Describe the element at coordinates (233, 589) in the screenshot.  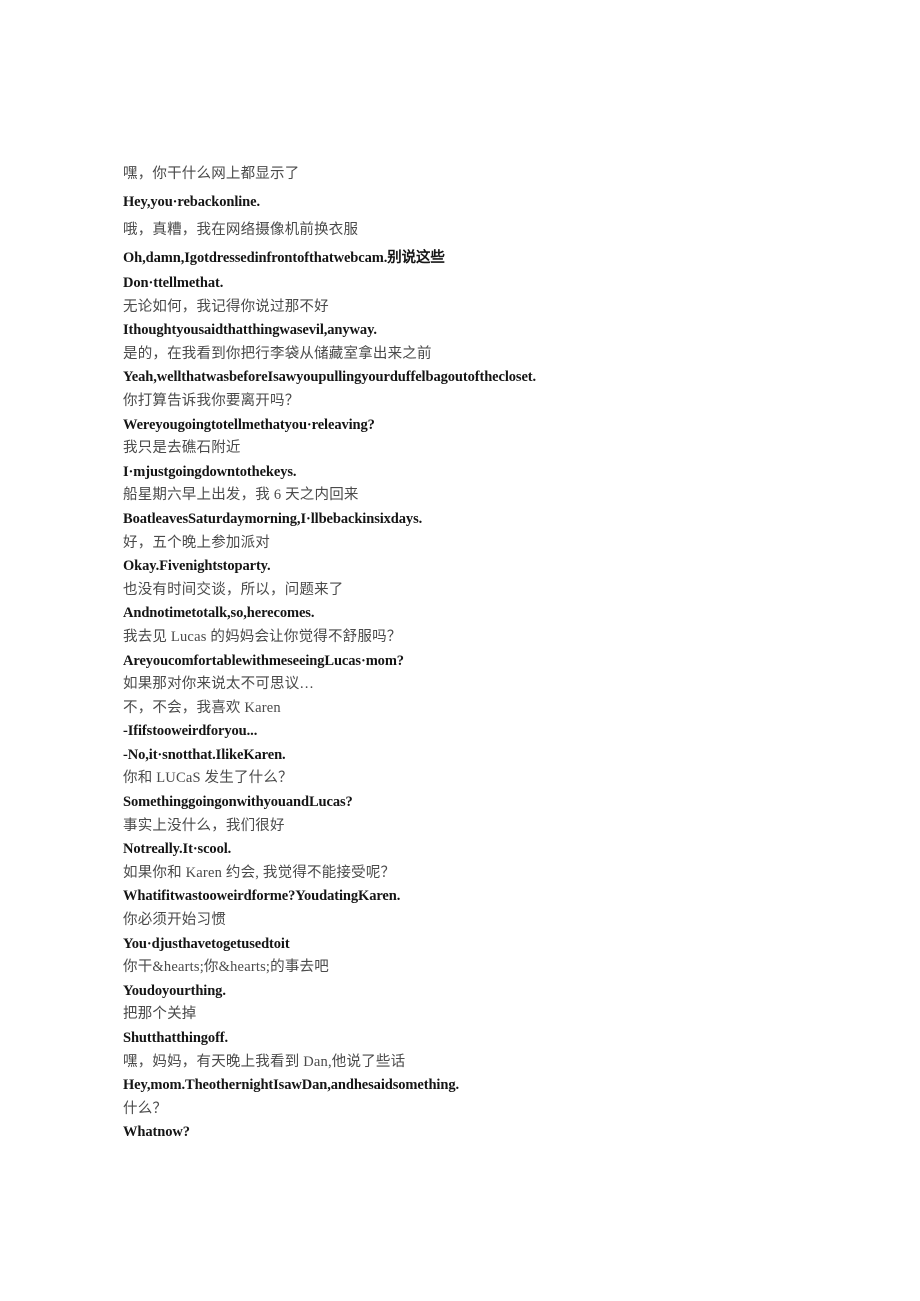
I see `transcript-line: 也没有时间交谈，所以，问题来了` at that location.